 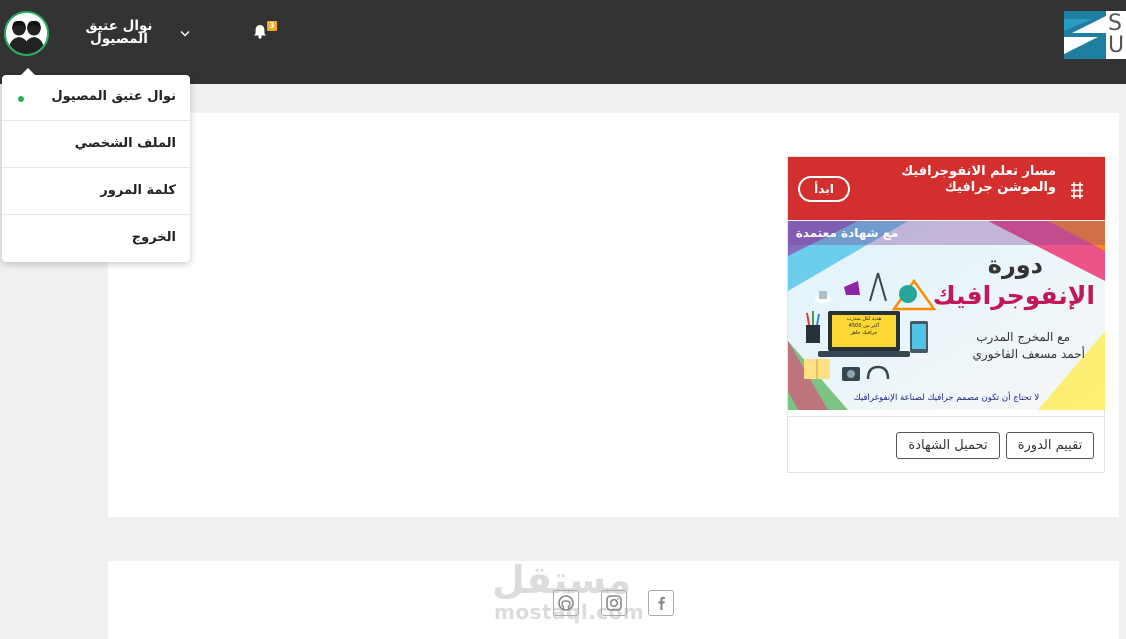 I want to click on banner-heading-line2: الإنفوجرافيك, so click(x=1013, y=295).